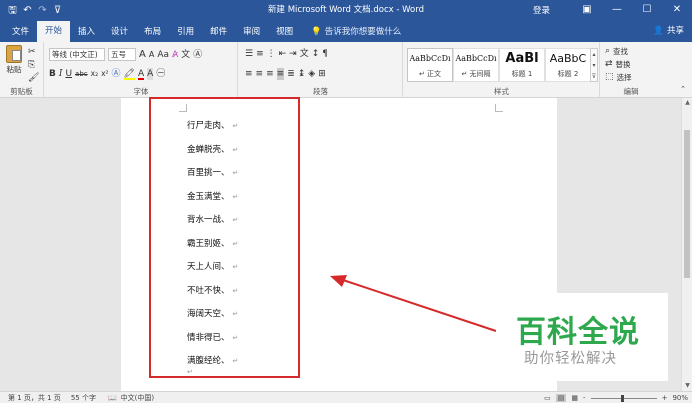  I want to click on tab-references: 引用, so click(185, 32).